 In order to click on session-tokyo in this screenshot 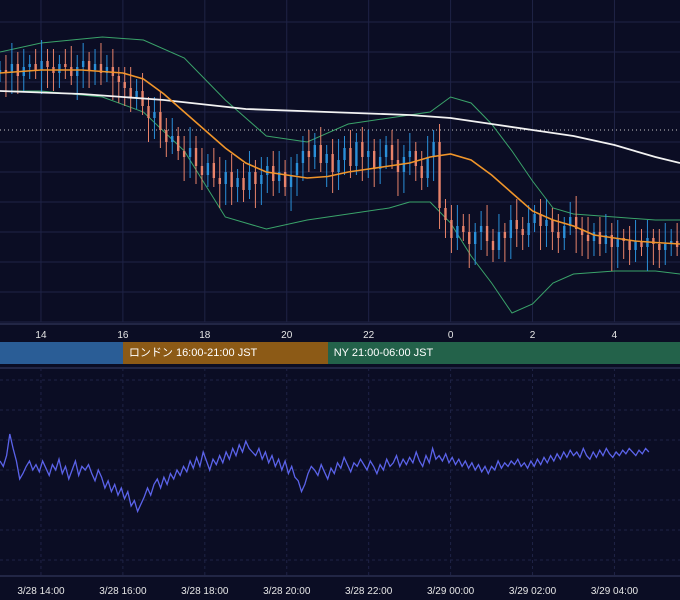, I will do `click(61, 353)`.